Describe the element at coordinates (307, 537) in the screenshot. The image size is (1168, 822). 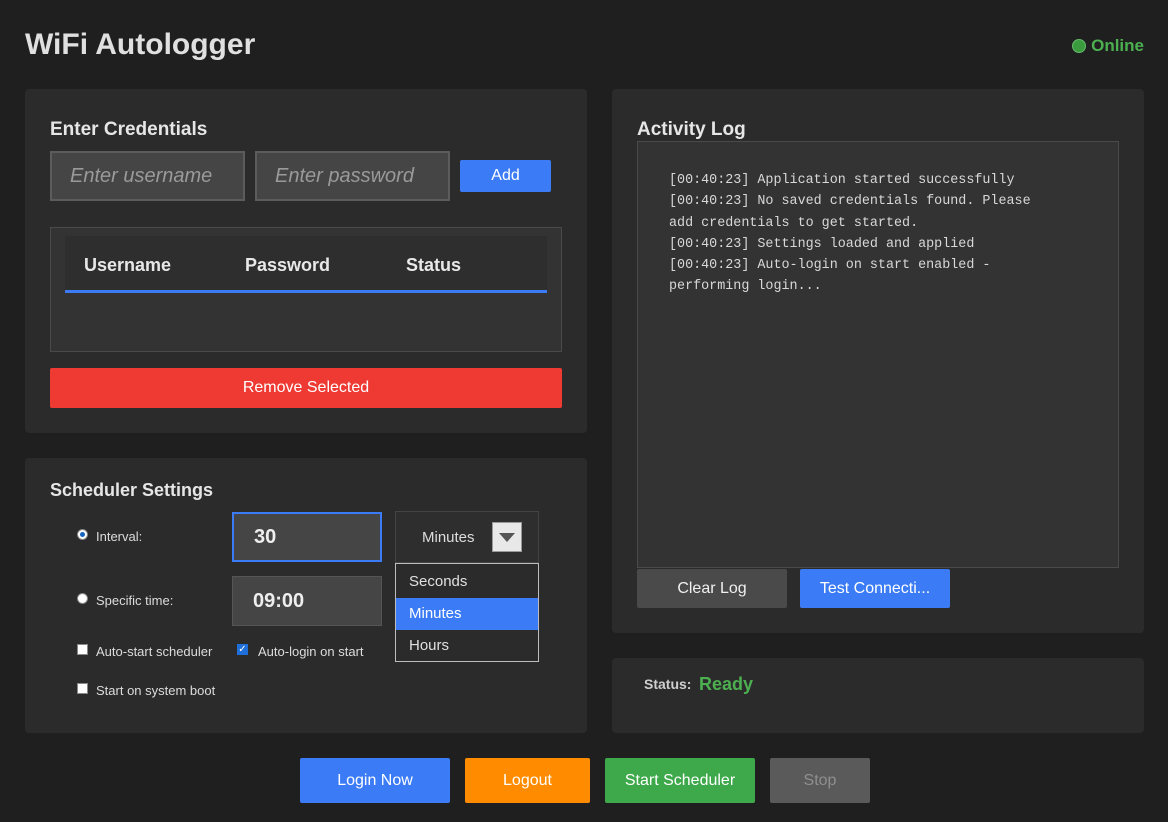
I see `interval-spinbox: 30` at that location.